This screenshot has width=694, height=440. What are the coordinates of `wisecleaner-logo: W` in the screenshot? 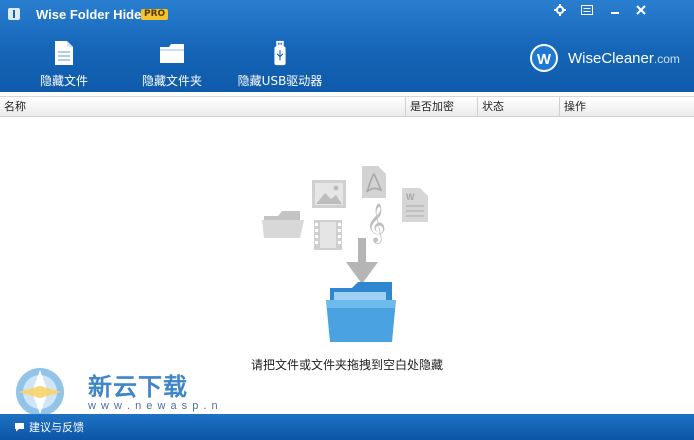 It's located at (544, 58).